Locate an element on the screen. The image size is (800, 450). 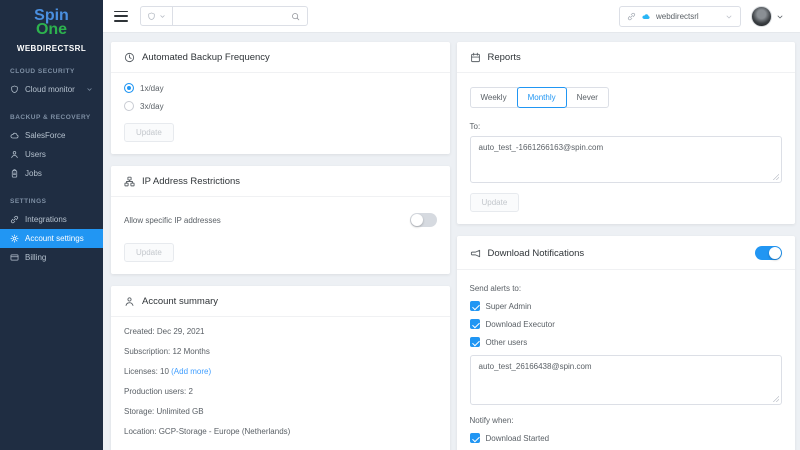
logo-text-one: One is located at coordinates (51, 29).